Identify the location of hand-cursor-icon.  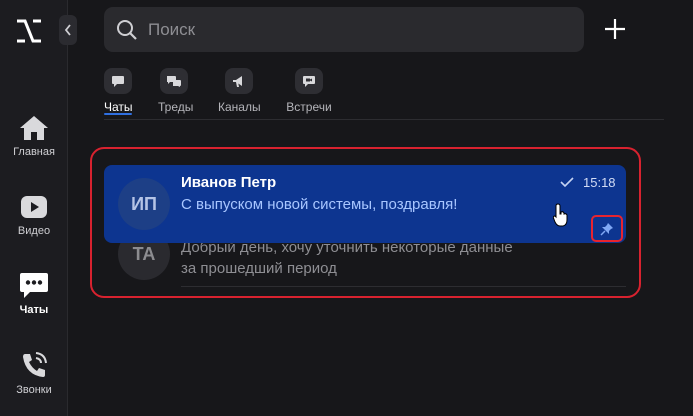
(560, 215).